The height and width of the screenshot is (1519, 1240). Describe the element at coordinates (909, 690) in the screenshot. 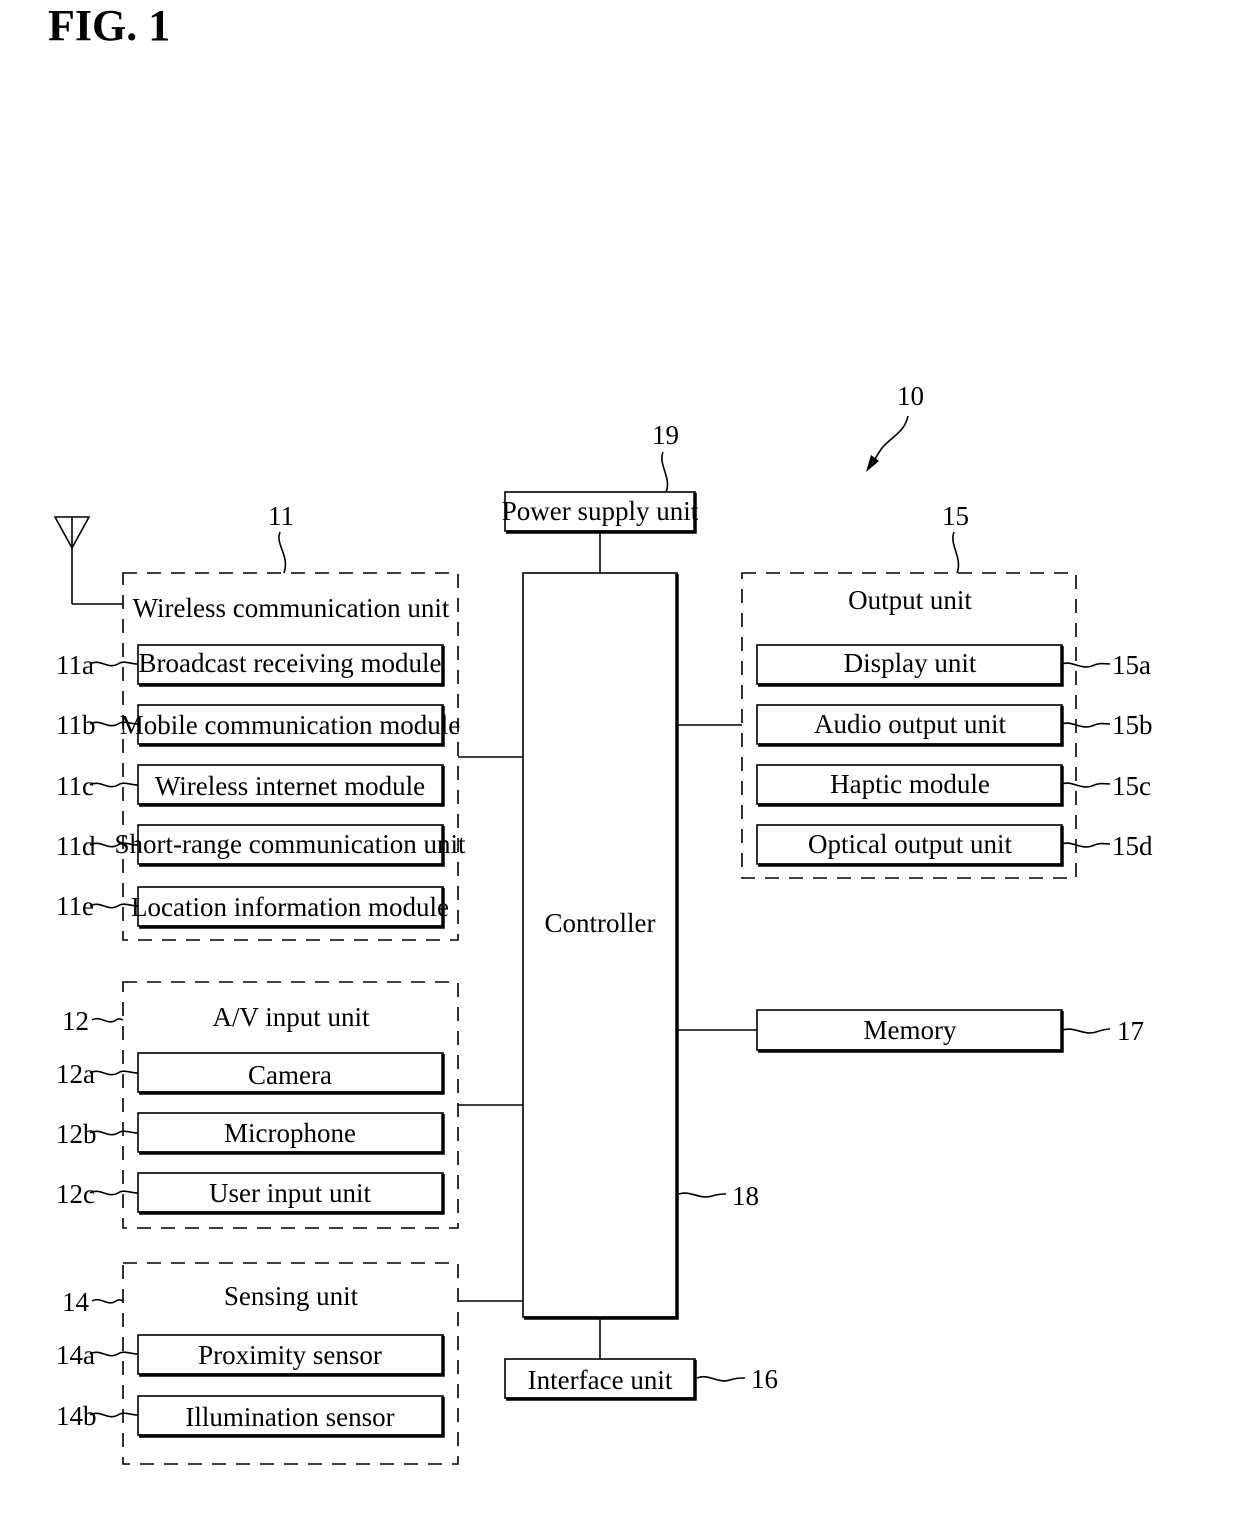

I see `output-unit: Output unit 15` at that location.